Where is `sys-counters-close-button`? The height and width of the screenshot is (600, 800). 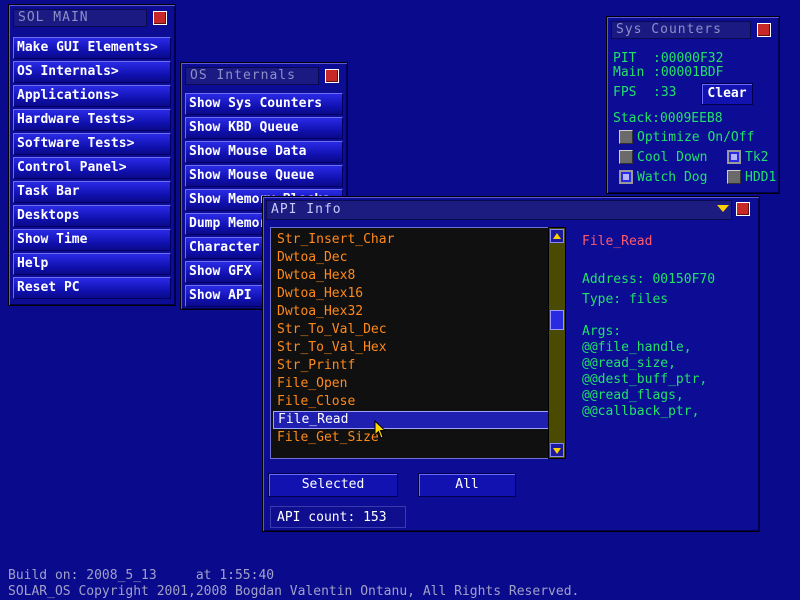
sys-counters-close-button is located at coordinates (764, 30).